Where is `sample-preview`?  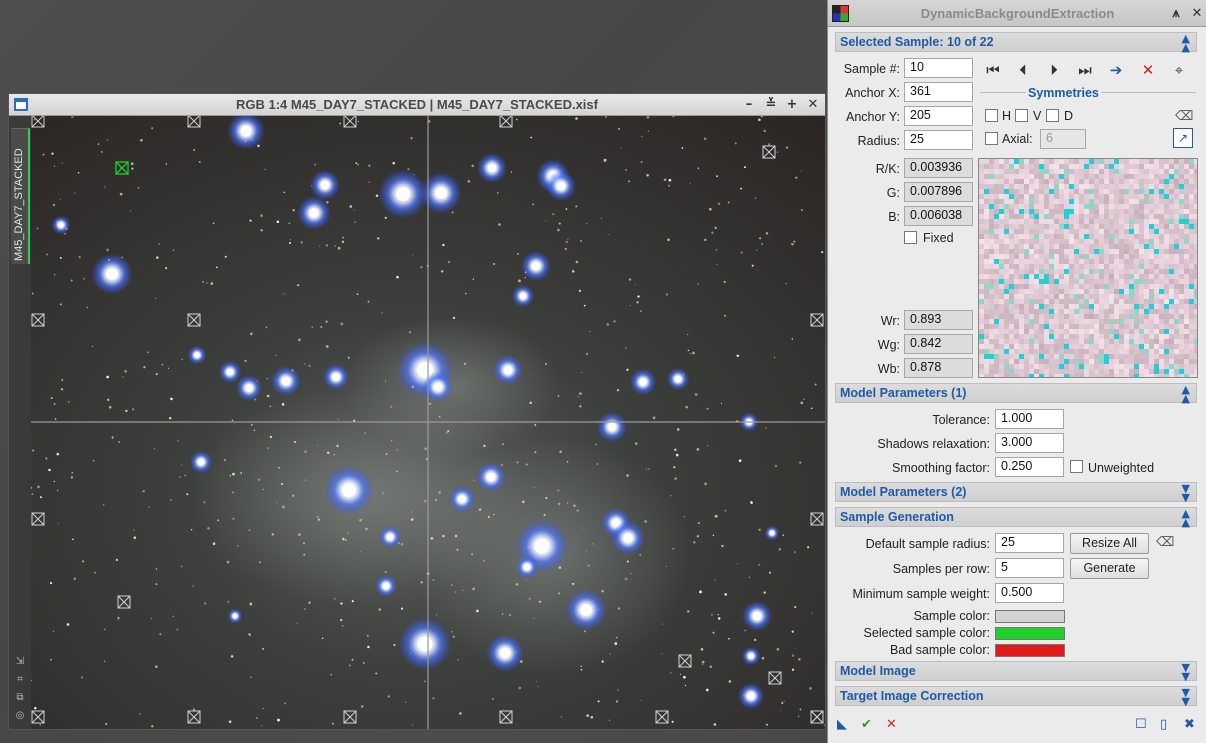 sample-preview is located at coordinates (1088, 268).